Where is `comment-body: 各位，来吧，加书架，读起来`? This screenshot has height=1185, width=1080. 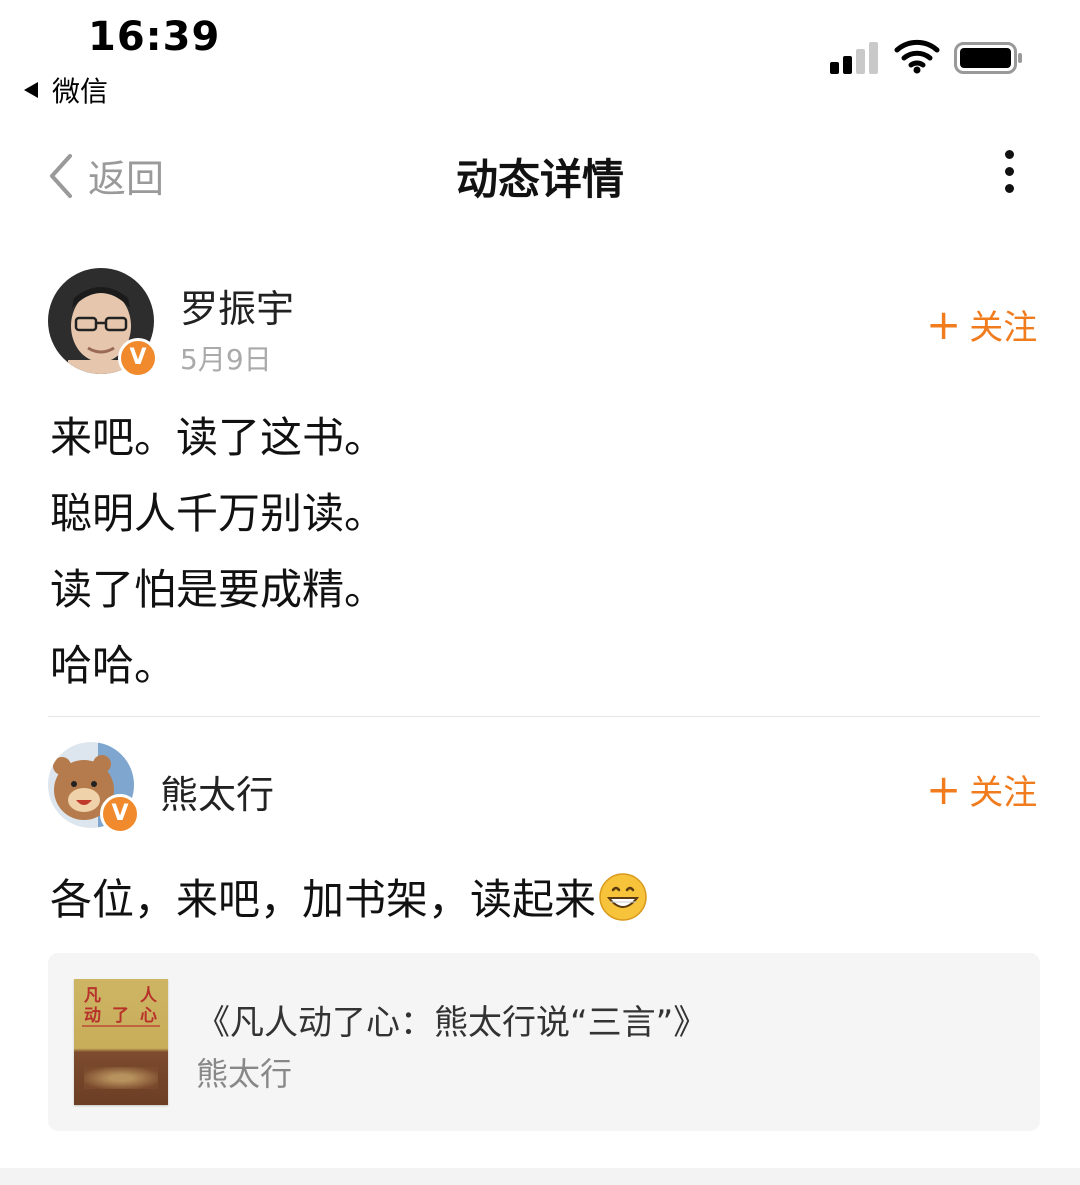 comment-body: 各位，来吧，加书架，读起来 is located at coordinates (349, 896).